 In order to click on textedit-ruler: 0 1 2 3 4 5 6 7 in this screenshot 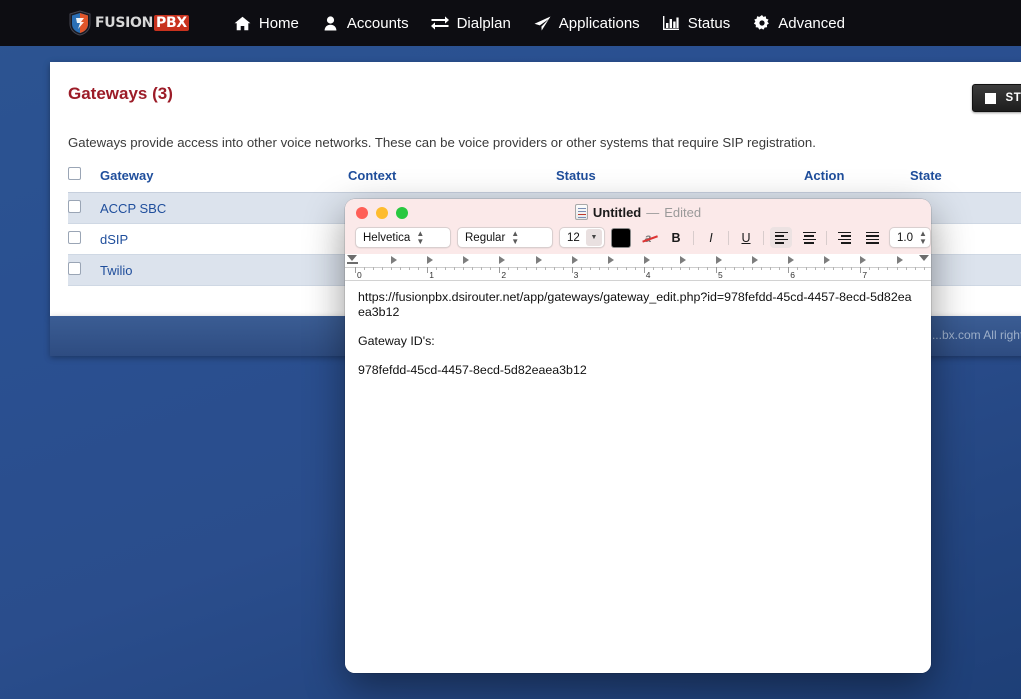, I will do `click(638, 267)`.